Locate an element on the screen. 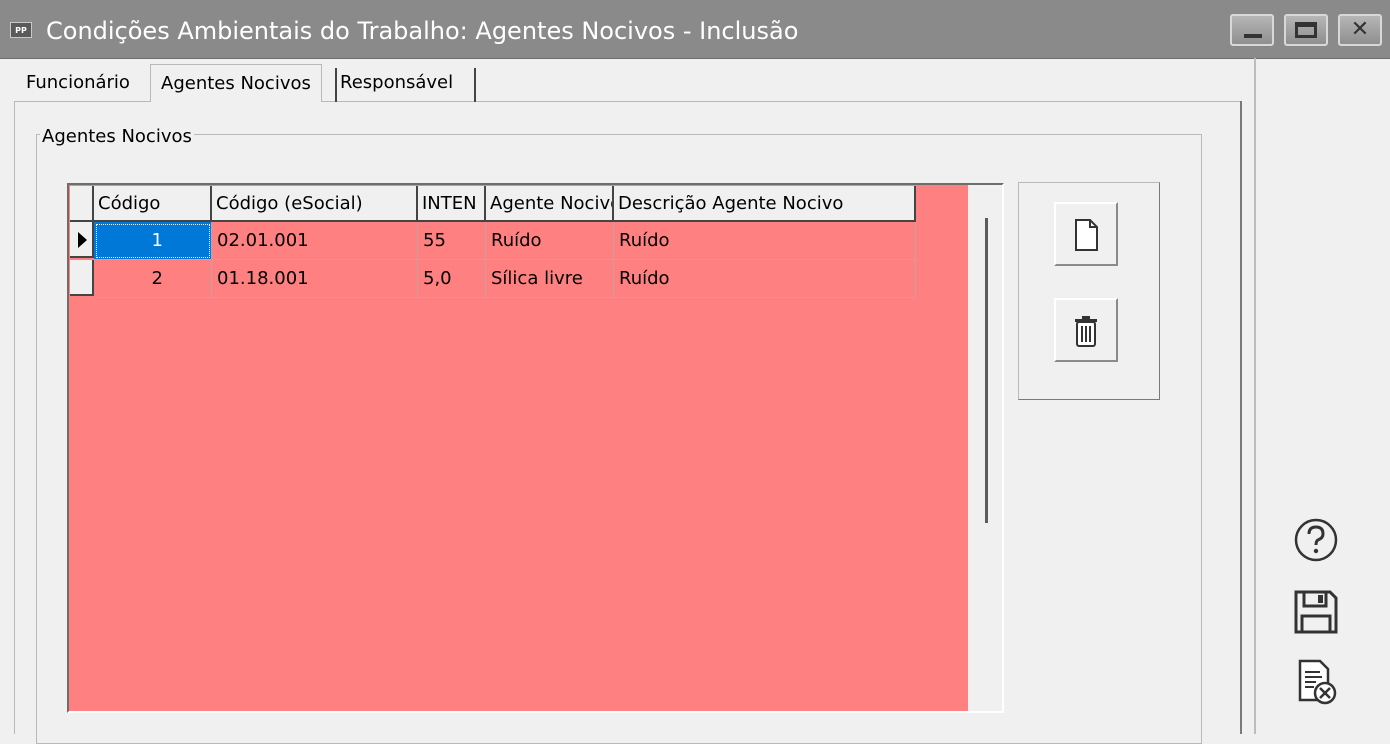 This screenshot has width=1390, height=744. column-header-codigo-esocial: Código (eSocial) is located at coordinates (315, 204).